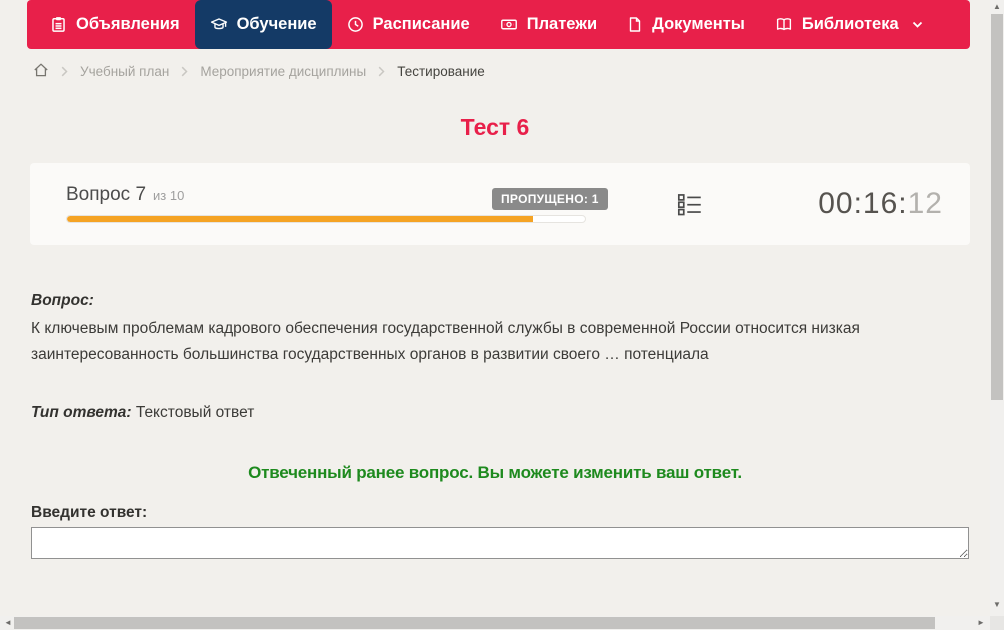  I want to click on home-icon, so click(41, 71).